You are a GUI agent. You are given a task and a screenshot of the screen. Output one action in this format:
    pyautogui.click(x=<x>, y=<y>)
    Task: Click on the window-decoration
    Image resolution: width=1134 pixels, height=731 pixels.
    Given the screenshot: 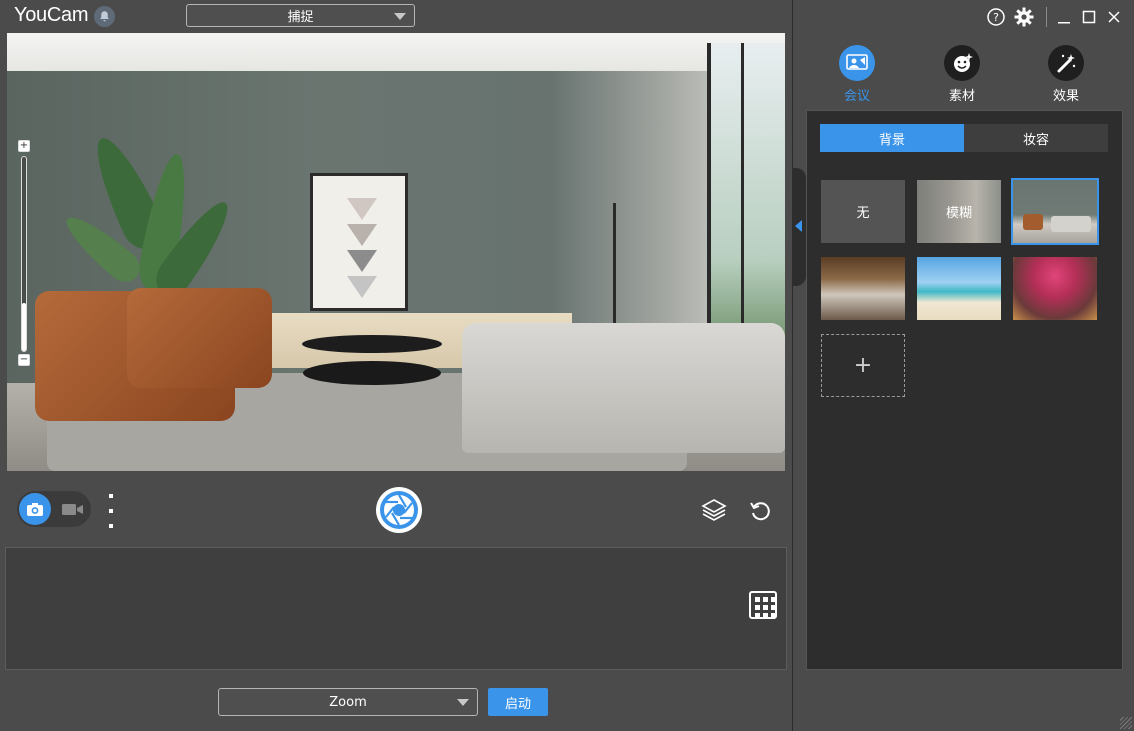 What is the action you would take?
    pyautogui.click(x=746, y=198)
    